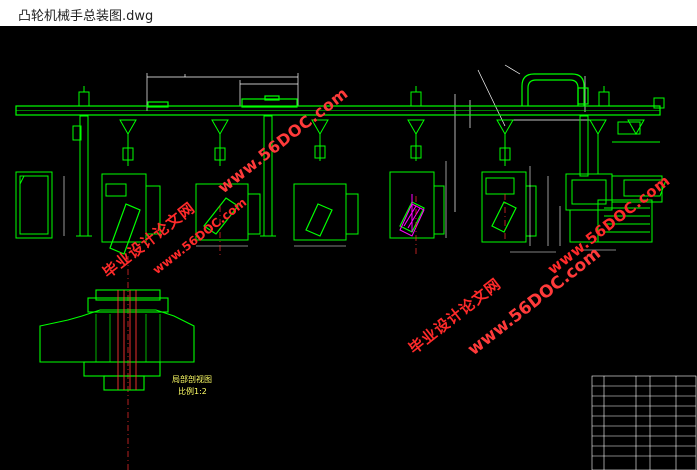 Image resolution: width=697 pixels, height=470 pixels. I want to click on detail-section-view, so click(117, 340).